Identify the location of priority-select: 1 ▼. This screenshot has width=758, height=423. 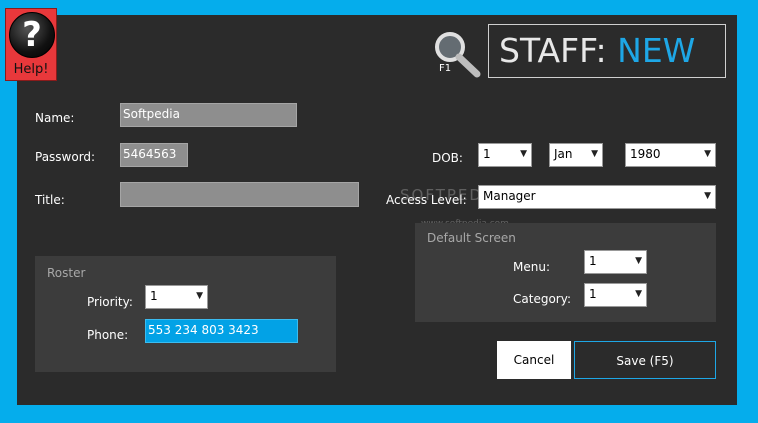
(176, 297).